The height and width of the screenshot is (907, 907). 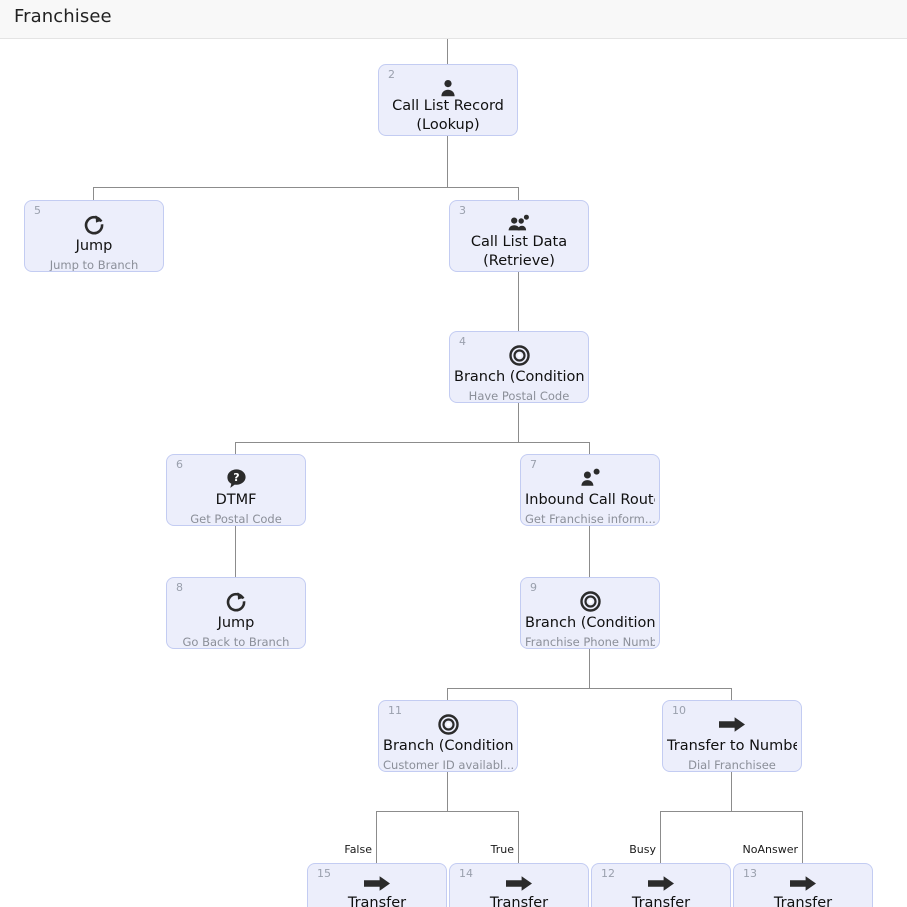 I want to click on contacts-icon, so click(x=519, y=224).